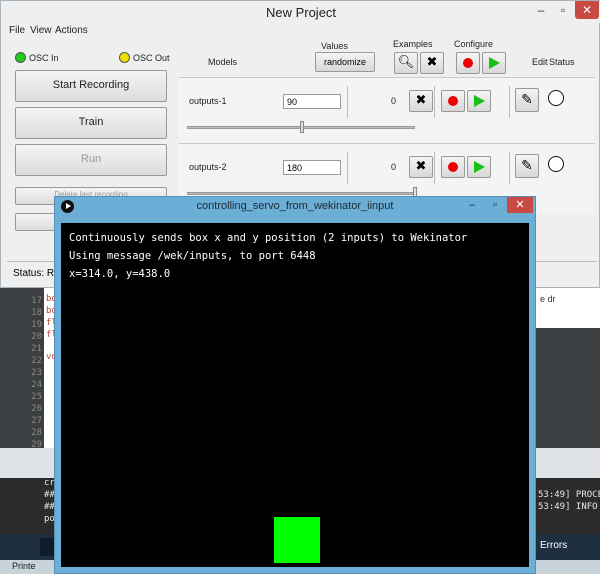 The image size is (600, 574). Describe the element at coordinates (208, 101) in the screenshot. I see `output-name: outputs-1` at that location.